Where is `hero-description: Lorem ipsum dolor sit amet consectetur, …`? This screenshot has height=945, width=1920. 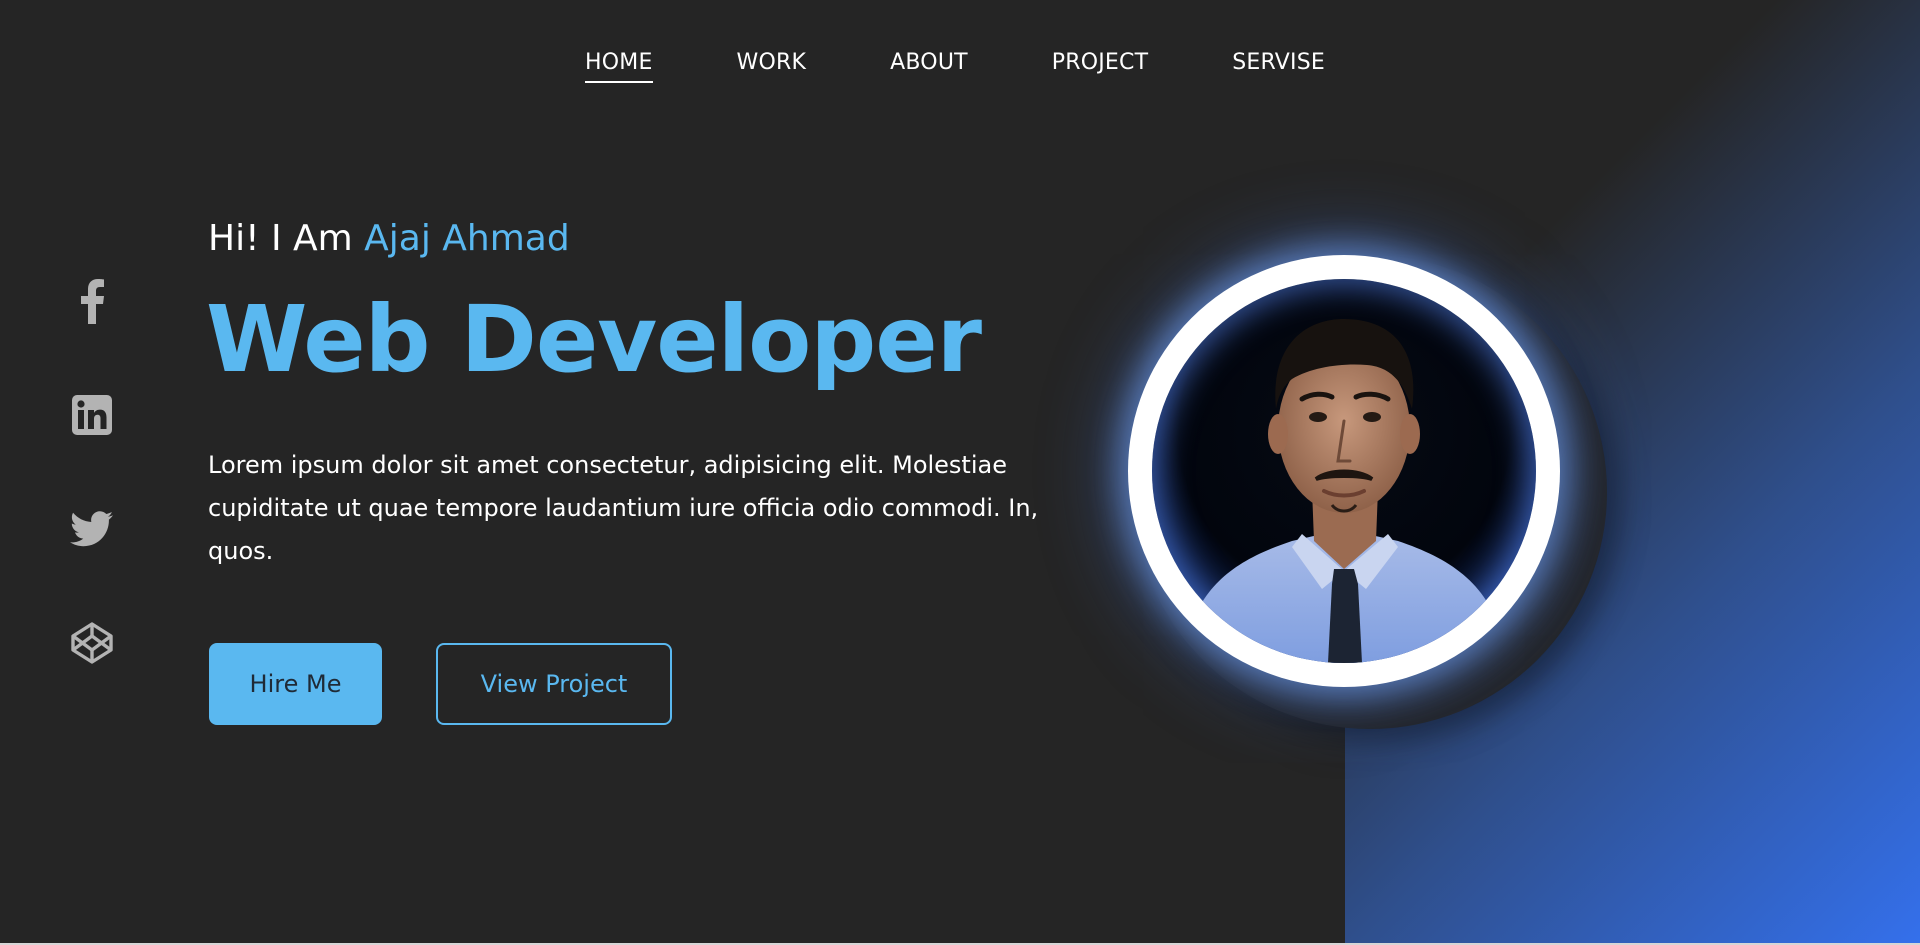
hero-description: Lorem ipsum dolor sit amet consectetur, … is located at coordinates (623, 508).